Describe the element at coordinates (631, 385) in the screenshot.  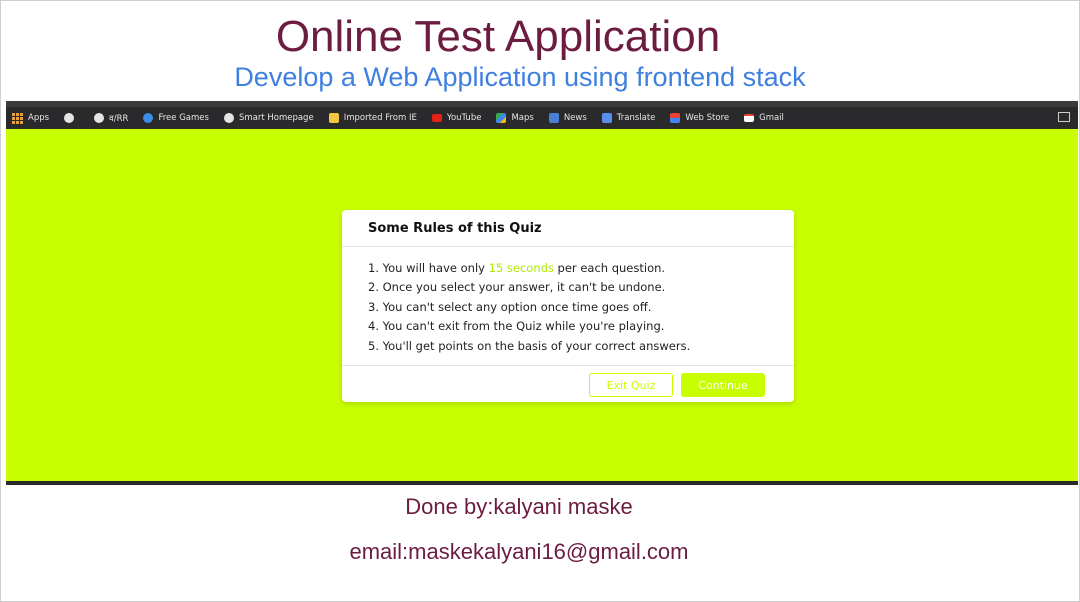
I see `exit-quiz-button: Exit Quiz` at that location.